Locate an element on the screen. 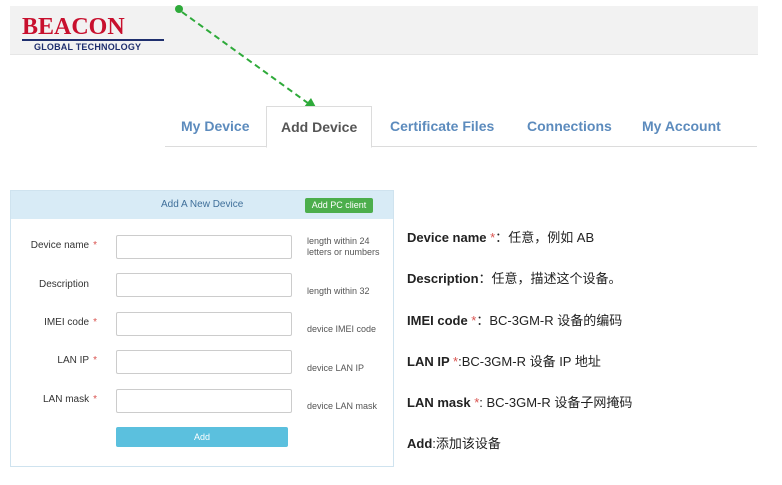 The image size is (782, 485). tab-my-device: My Device is located at coordinates (215, 126).